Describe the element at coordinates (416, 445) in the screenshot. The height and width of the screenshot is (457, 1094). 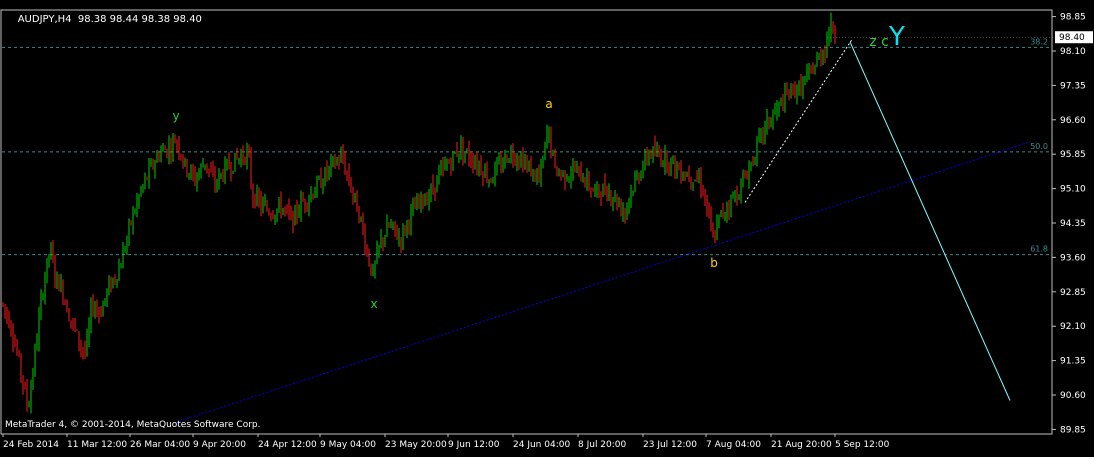
I see `x-tick-label: 23 May 20:00` at that location.